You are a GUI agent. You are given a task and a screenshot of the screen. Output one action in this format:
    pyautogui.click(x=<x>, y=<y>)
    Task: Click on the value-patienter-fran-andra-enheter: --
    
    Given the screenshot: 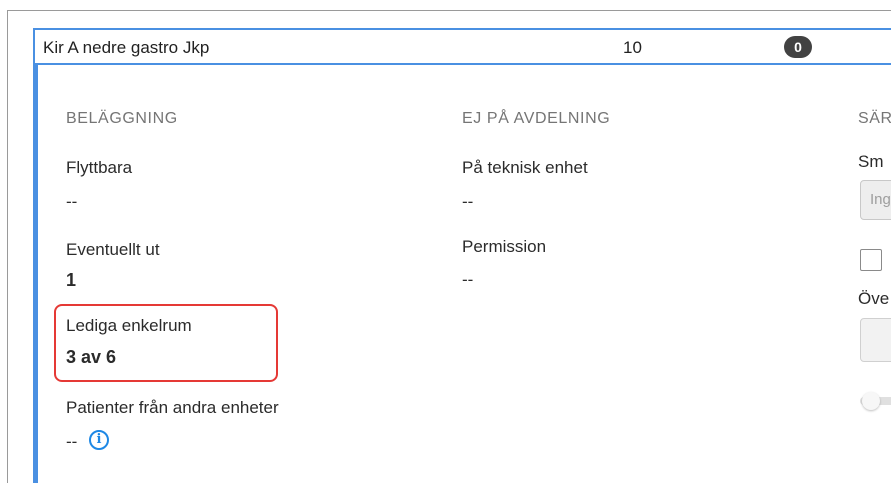 What is the action you would take?
    pyautogui.click(x=72, y=441)
    